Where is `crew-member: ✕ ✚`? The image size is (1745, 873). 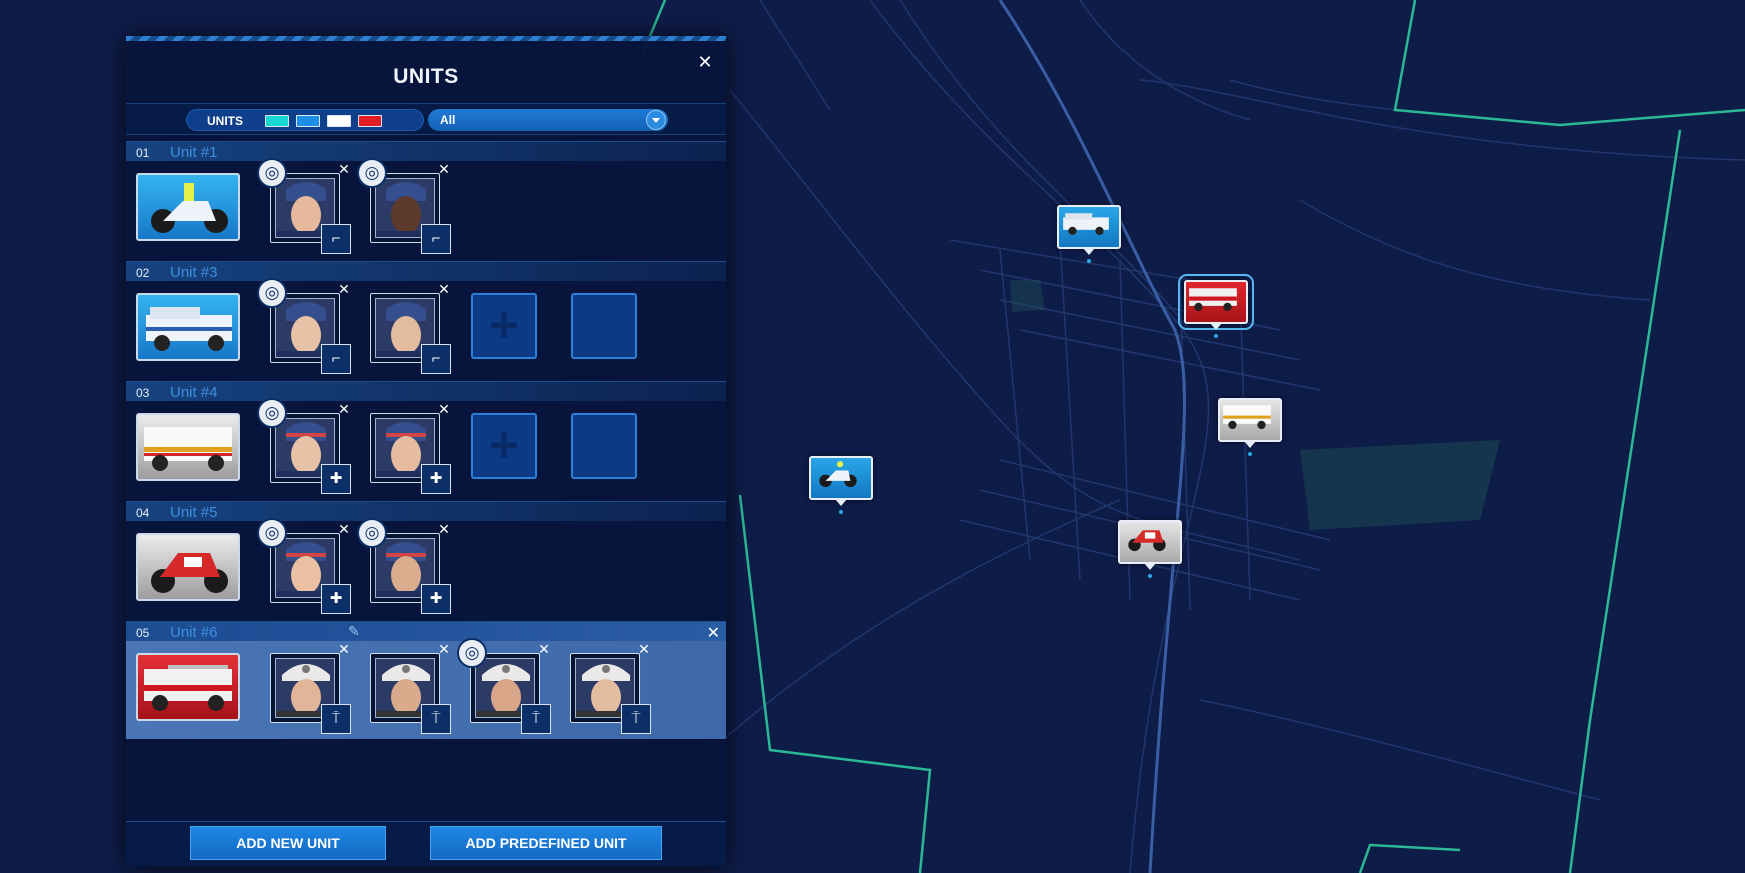 crew-member: ✕ ✚ is located at coordinates (410, 448).